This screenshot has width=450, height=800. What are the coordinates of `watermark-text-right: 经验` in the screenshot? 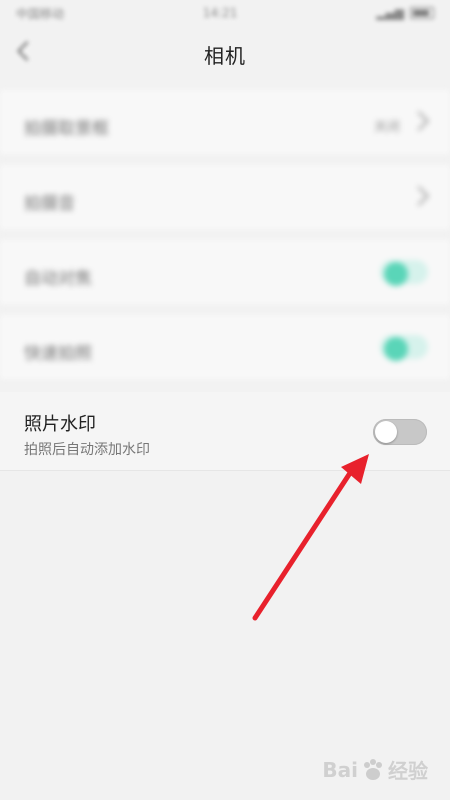 It's located at (408, 771).